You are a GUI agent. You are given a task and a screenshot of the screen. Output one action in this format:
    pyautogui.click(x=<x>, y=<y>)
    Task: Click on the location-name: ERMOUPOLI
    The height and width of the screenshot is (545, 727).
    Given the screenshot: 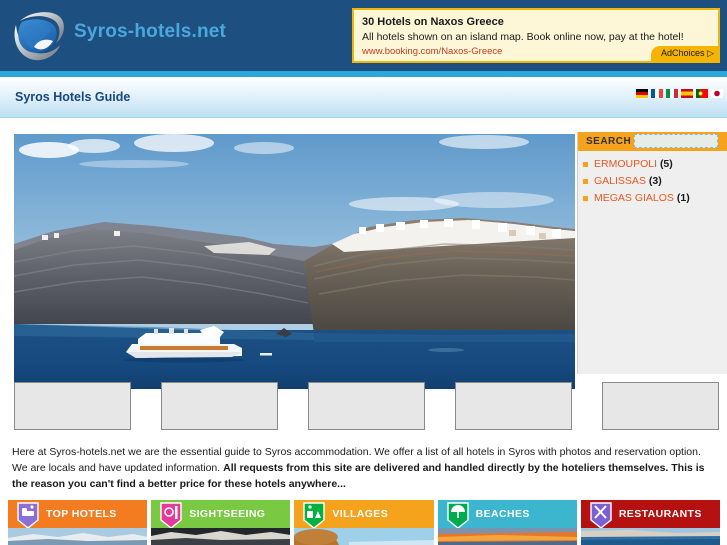 What is the action you would take?
    pyautogui.click(x=626, y=164)
    